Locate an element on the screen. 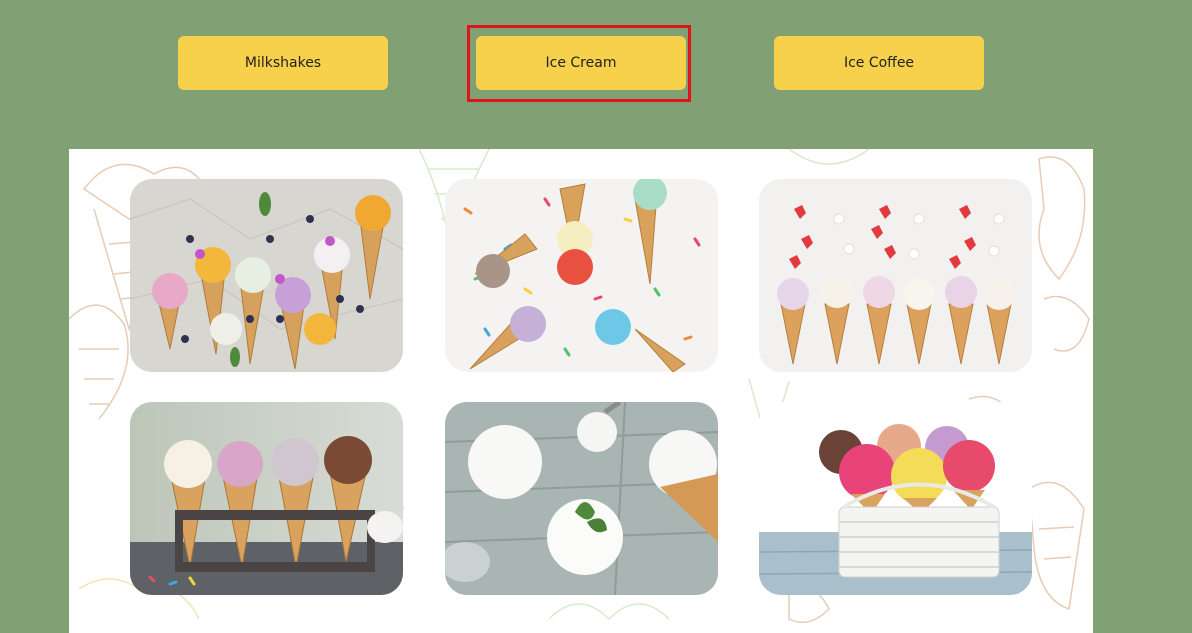  ice-cream-wooden-stand-photo is located at coordinates (266, 498).